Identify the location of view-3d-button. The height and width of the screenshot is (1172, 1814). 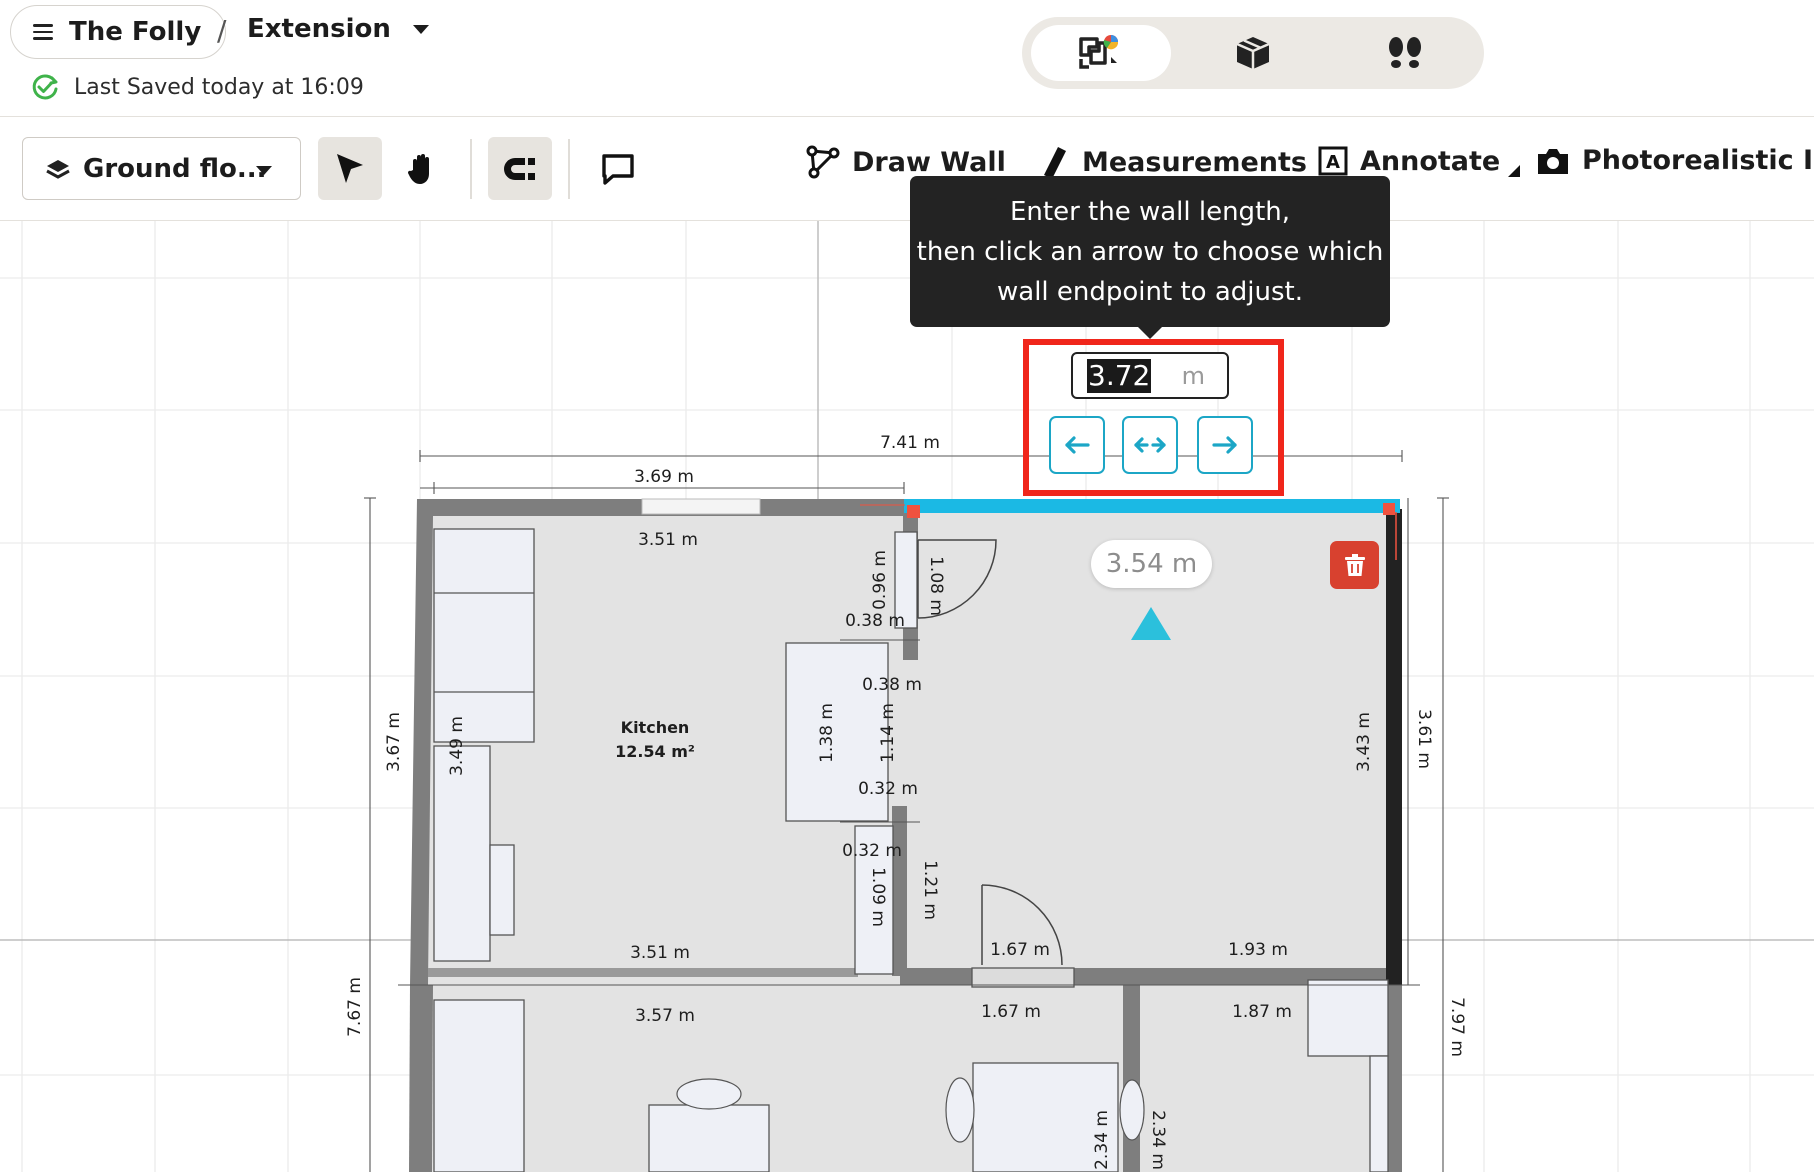
(1253, 53).